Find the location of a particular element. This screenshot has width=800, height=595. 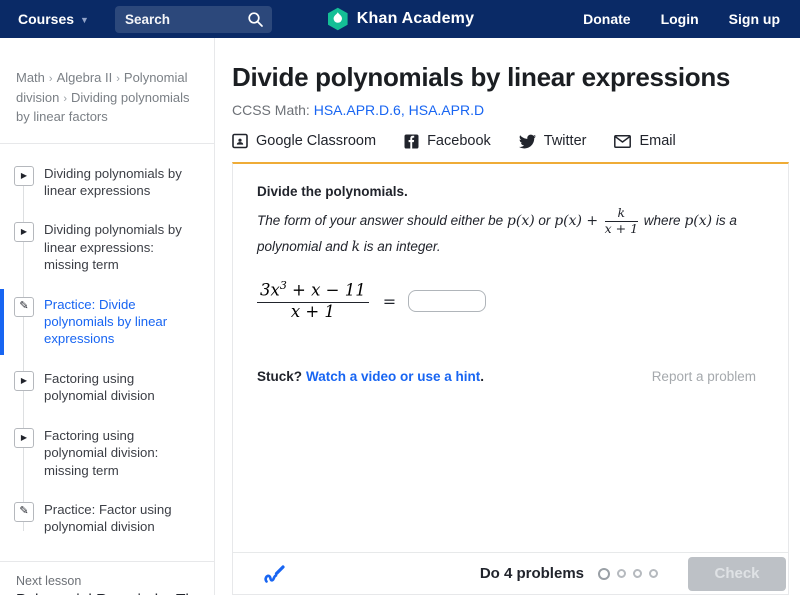

khan-academy-logo: Khan Academy is located at coordinates (400, 19).